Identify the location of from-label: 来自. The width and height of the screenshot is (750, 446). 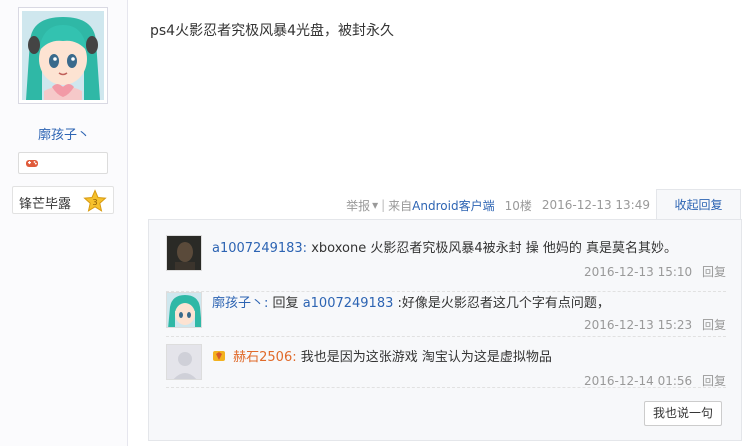
(400, 205).